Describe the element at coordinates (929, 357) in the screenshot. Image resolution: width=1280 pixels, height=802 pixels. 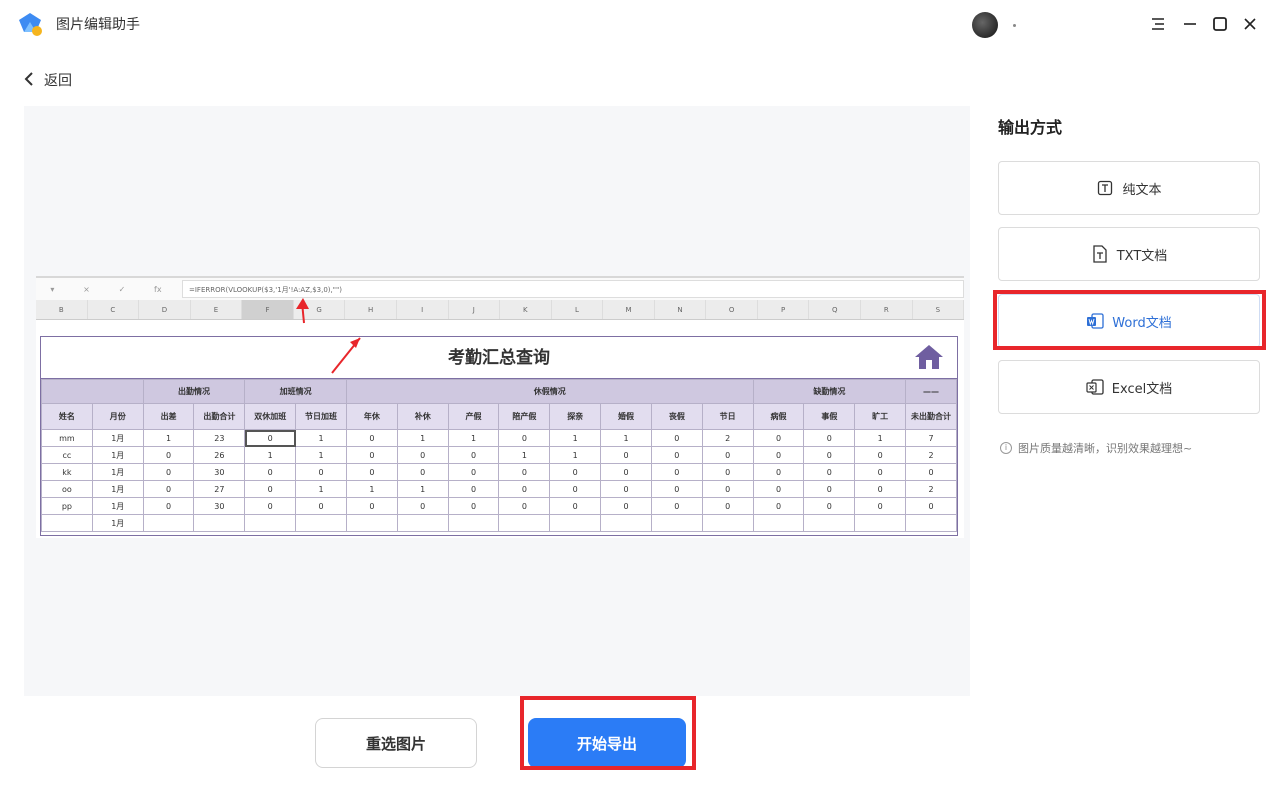
I see `home-icon` at that location.